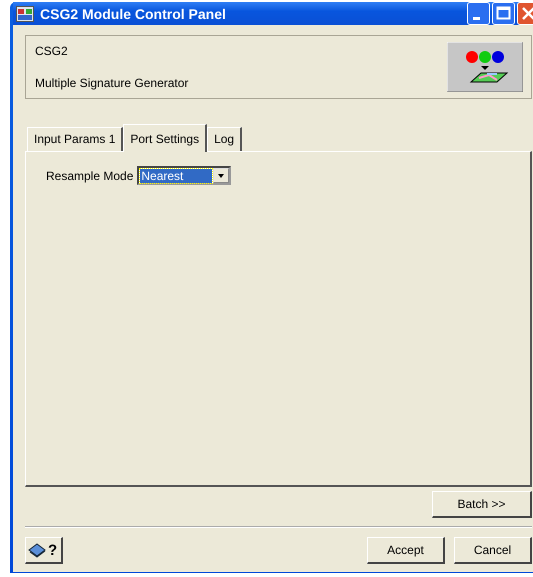 The height and width of the screenshot is (577, 533). I want to click on help-button: ?, so click(44, 550).